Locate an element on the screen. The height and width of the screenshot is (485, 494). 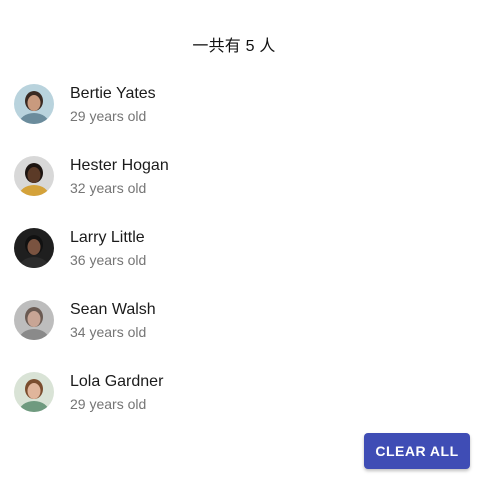
clear-all-button: CLEAR ALL is located at coordinates (417, 451).